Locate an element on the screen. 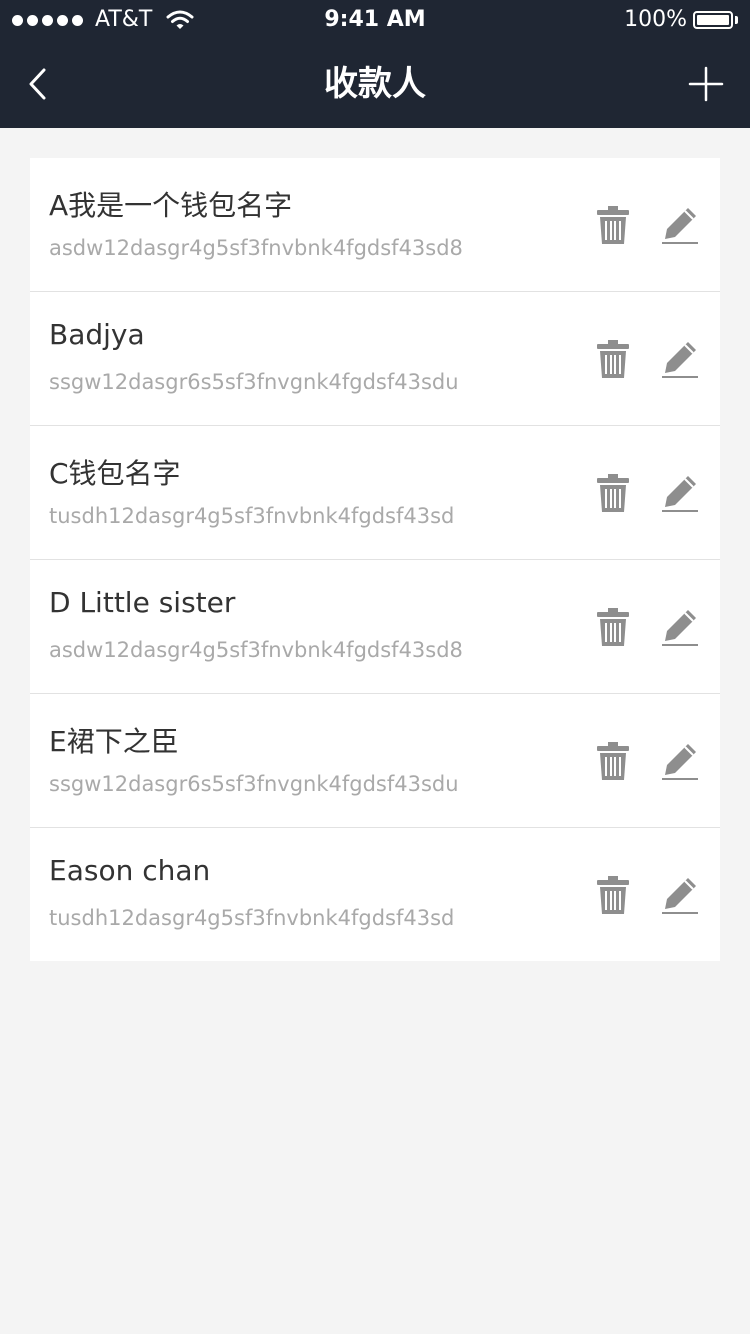 Image resolution: width=750 pixels, height=1334 pixels. payee-row: C钱包名字 tusdh12dasgr4g5sf3fnvbnk4fgdsf43sd is located at coordinates (375, 493).